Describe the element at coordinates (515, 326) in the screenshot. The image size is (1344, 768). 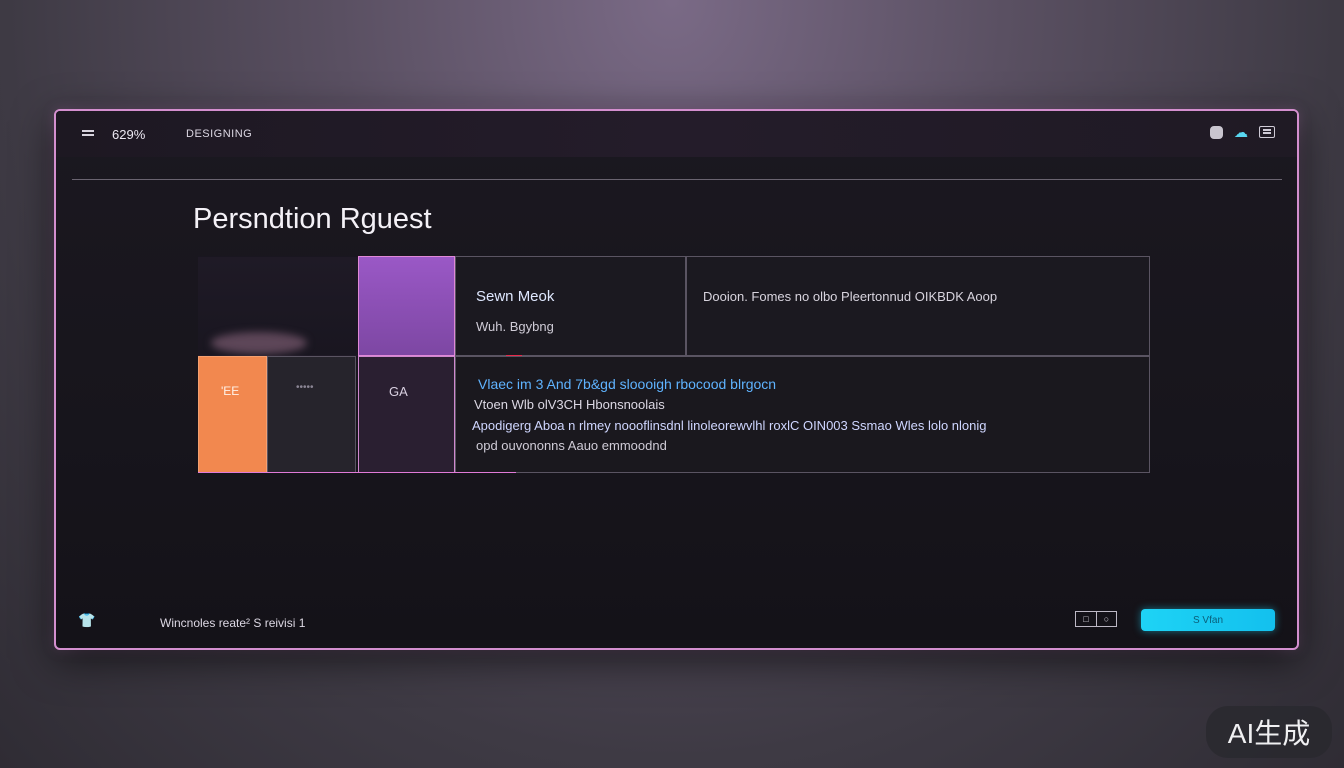
I see `header-secondary-label: Wuh. Bgybng` at that location.